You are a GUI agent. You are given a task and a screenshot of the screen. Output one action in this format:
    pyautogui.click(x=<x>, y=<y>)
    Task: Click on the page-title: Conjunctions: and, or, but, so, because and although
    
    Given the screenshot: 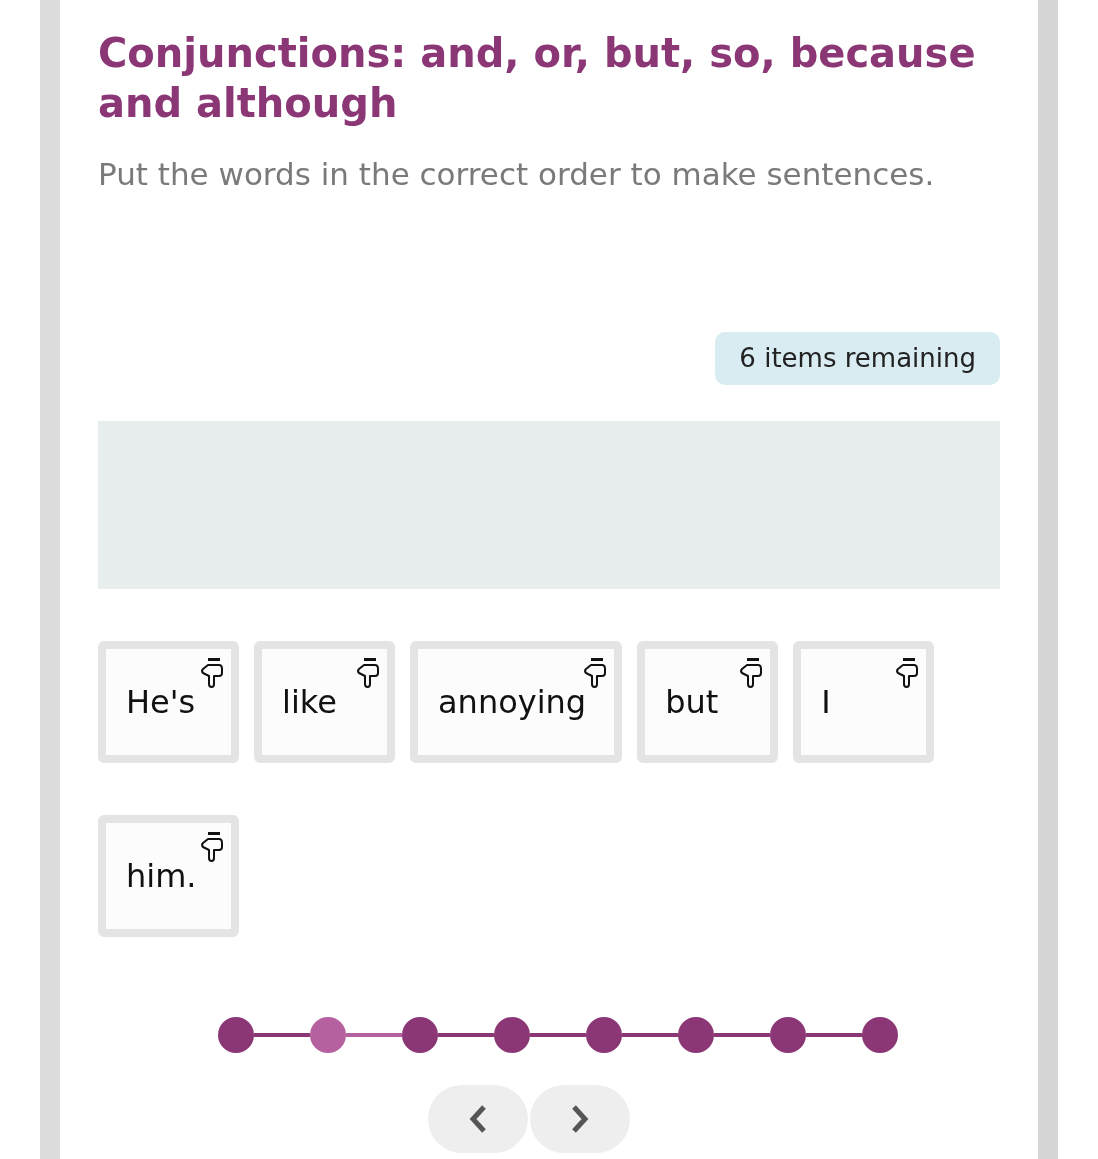 What is the action you would take?
    pyautogui.click(x=537, y=78)
    